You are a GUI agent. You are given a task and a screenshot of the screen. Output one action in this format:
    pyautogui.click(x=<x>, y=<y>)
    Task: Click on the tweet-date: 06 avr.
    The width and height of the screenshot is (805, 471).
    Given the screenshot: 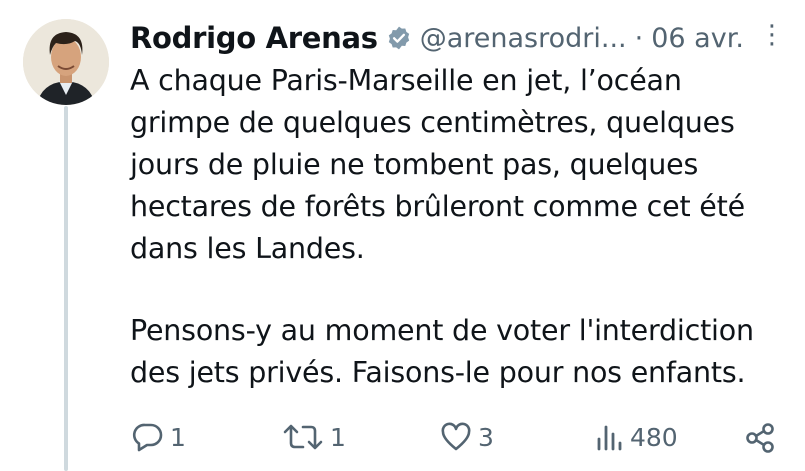 What is the action you would take?
    pyautogui.click(x=697, y=38)
    